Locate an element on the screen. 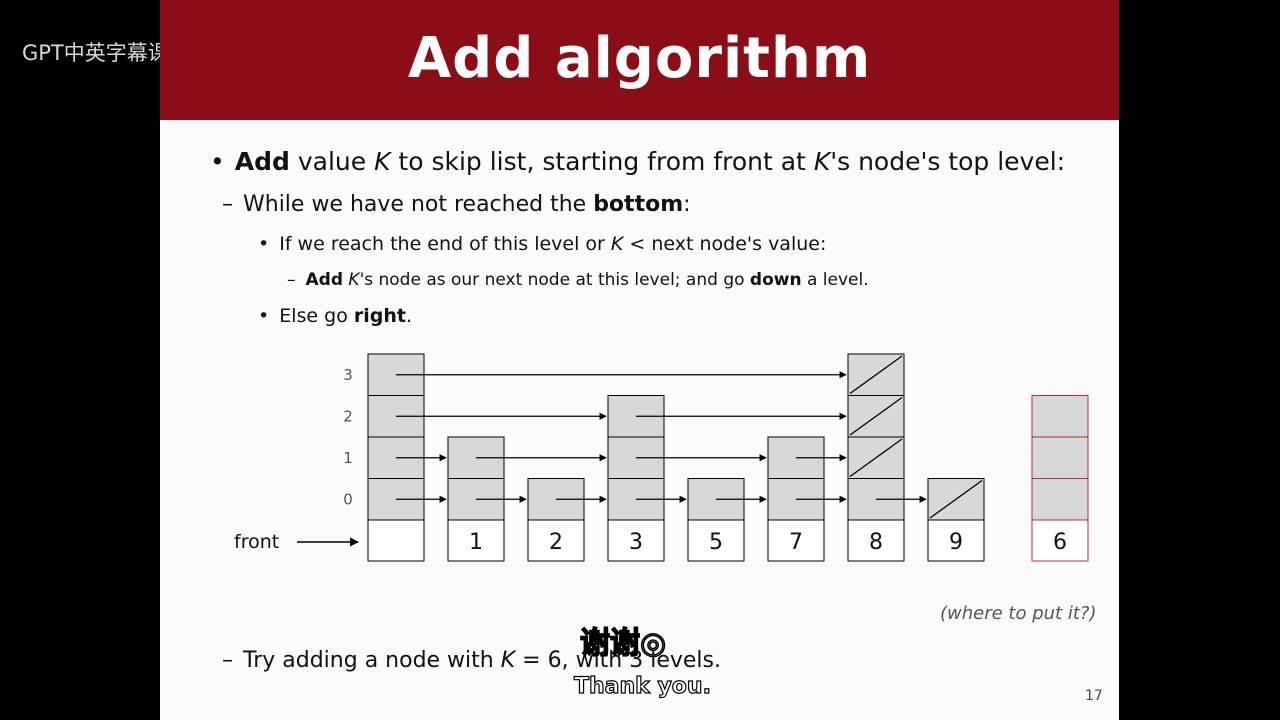 Image resolution: width=1280 pixels, height=720 pixels. level-label-3: 3 is located at coordinates (348, 375).